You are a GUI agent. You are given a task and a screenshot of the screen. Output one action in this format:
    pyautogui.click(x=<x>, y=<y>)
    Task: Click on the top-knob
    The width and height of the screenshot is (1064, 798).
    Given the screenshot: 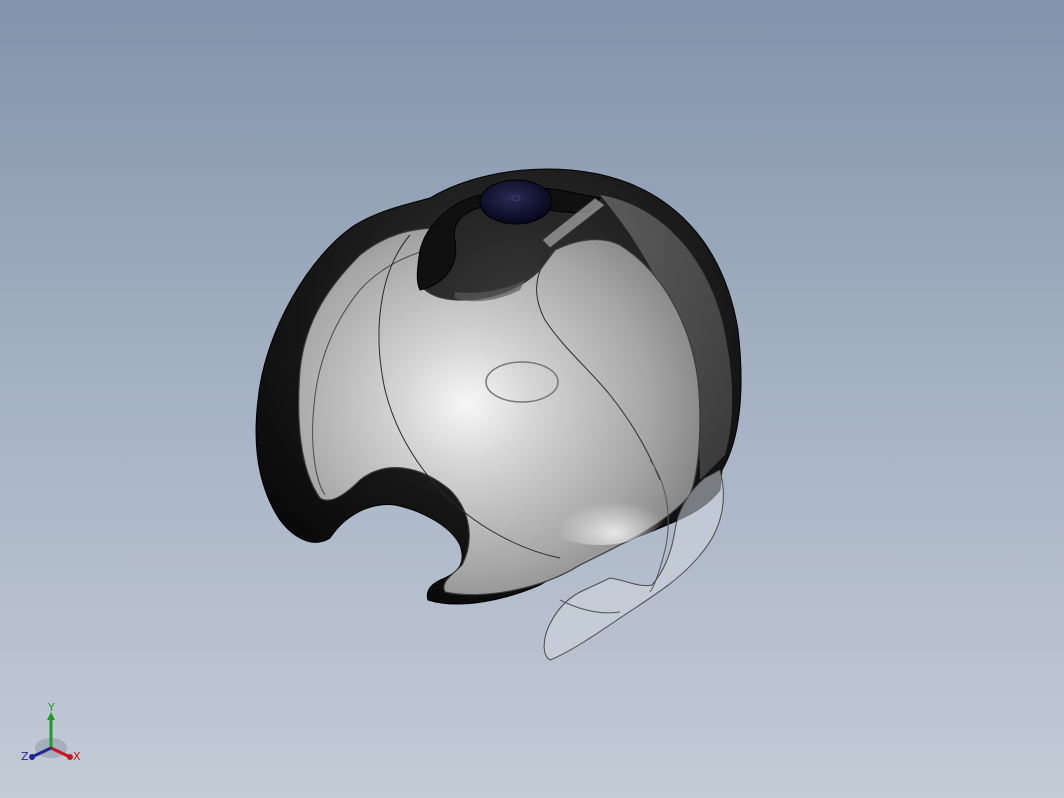 What is the action you would take?
    pyautogui.click(x=516, y=202)
    